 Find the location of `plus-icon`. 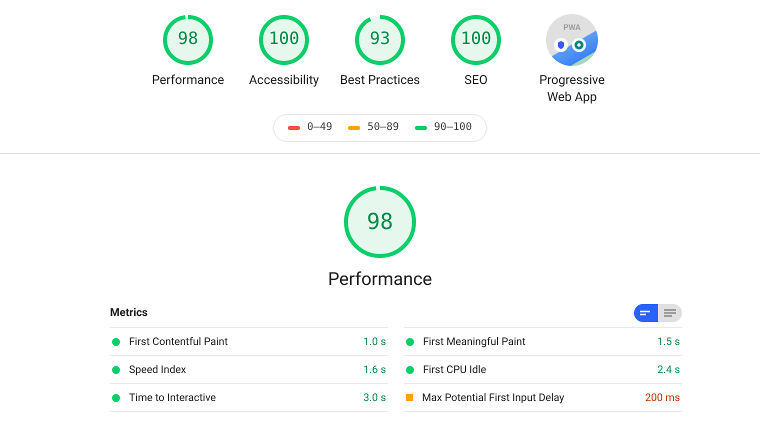

plus-icon is located at coordinates (579, 45).